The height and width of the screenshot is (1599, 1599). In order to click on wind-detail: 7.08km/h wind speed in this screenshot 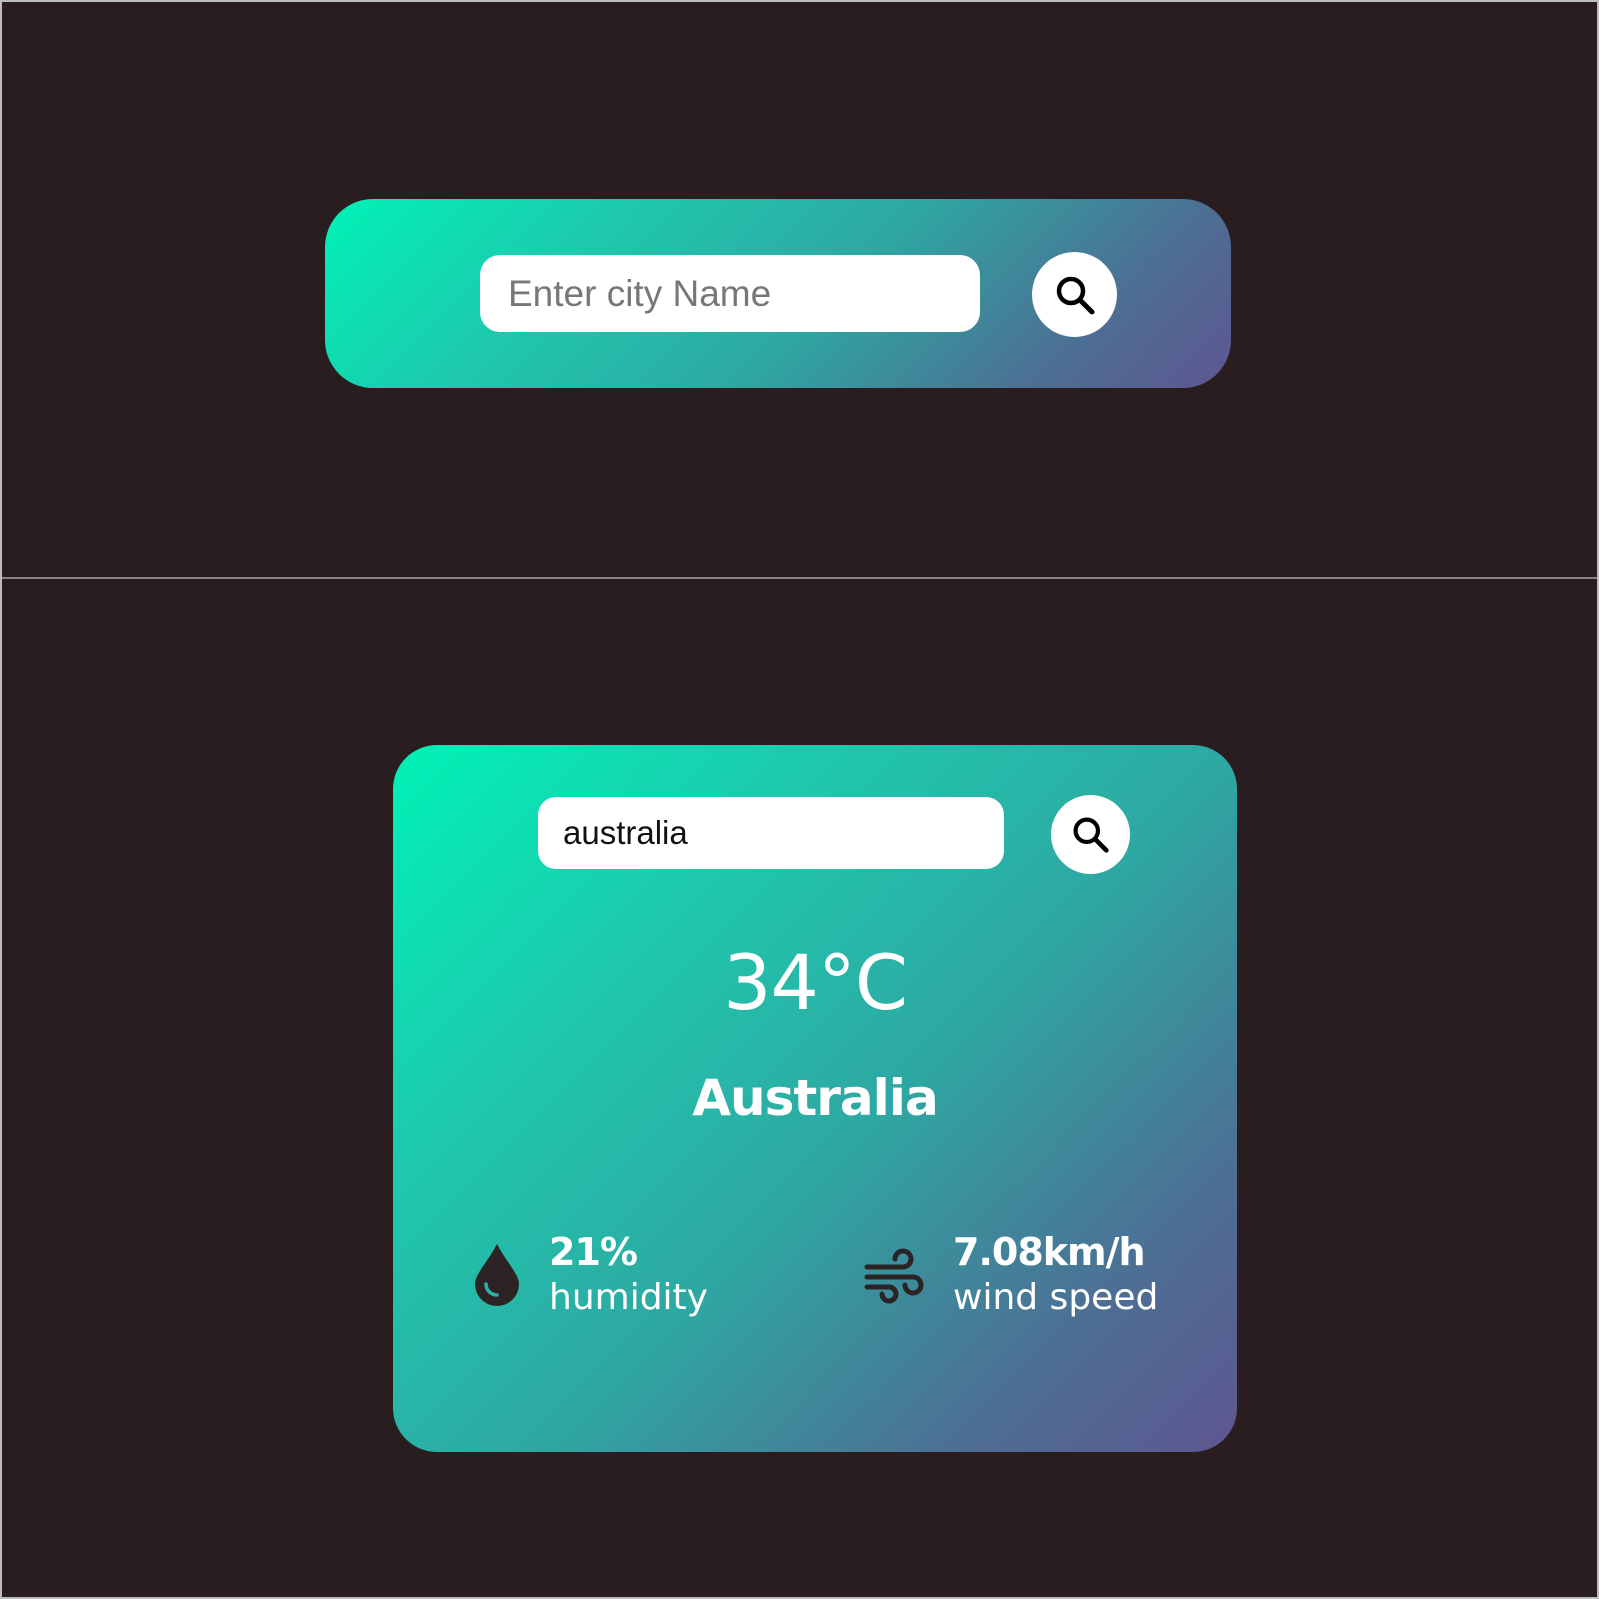, I will do `click(1010, 1274)`.